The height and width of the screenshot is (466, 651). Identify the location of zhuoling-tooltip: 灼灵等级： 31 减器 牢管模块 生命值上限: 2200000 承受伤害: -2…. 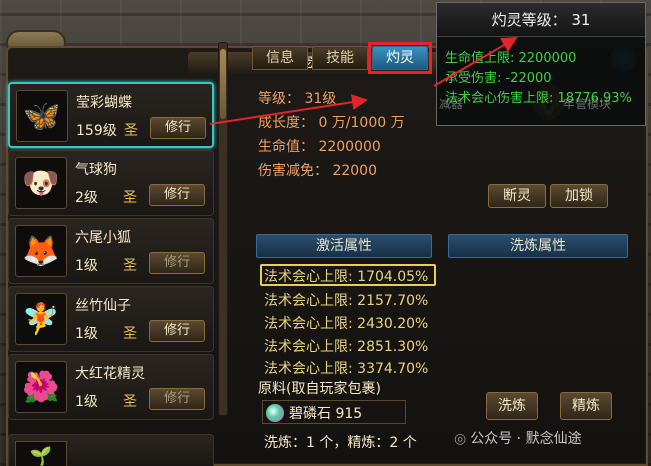
(541, 64).